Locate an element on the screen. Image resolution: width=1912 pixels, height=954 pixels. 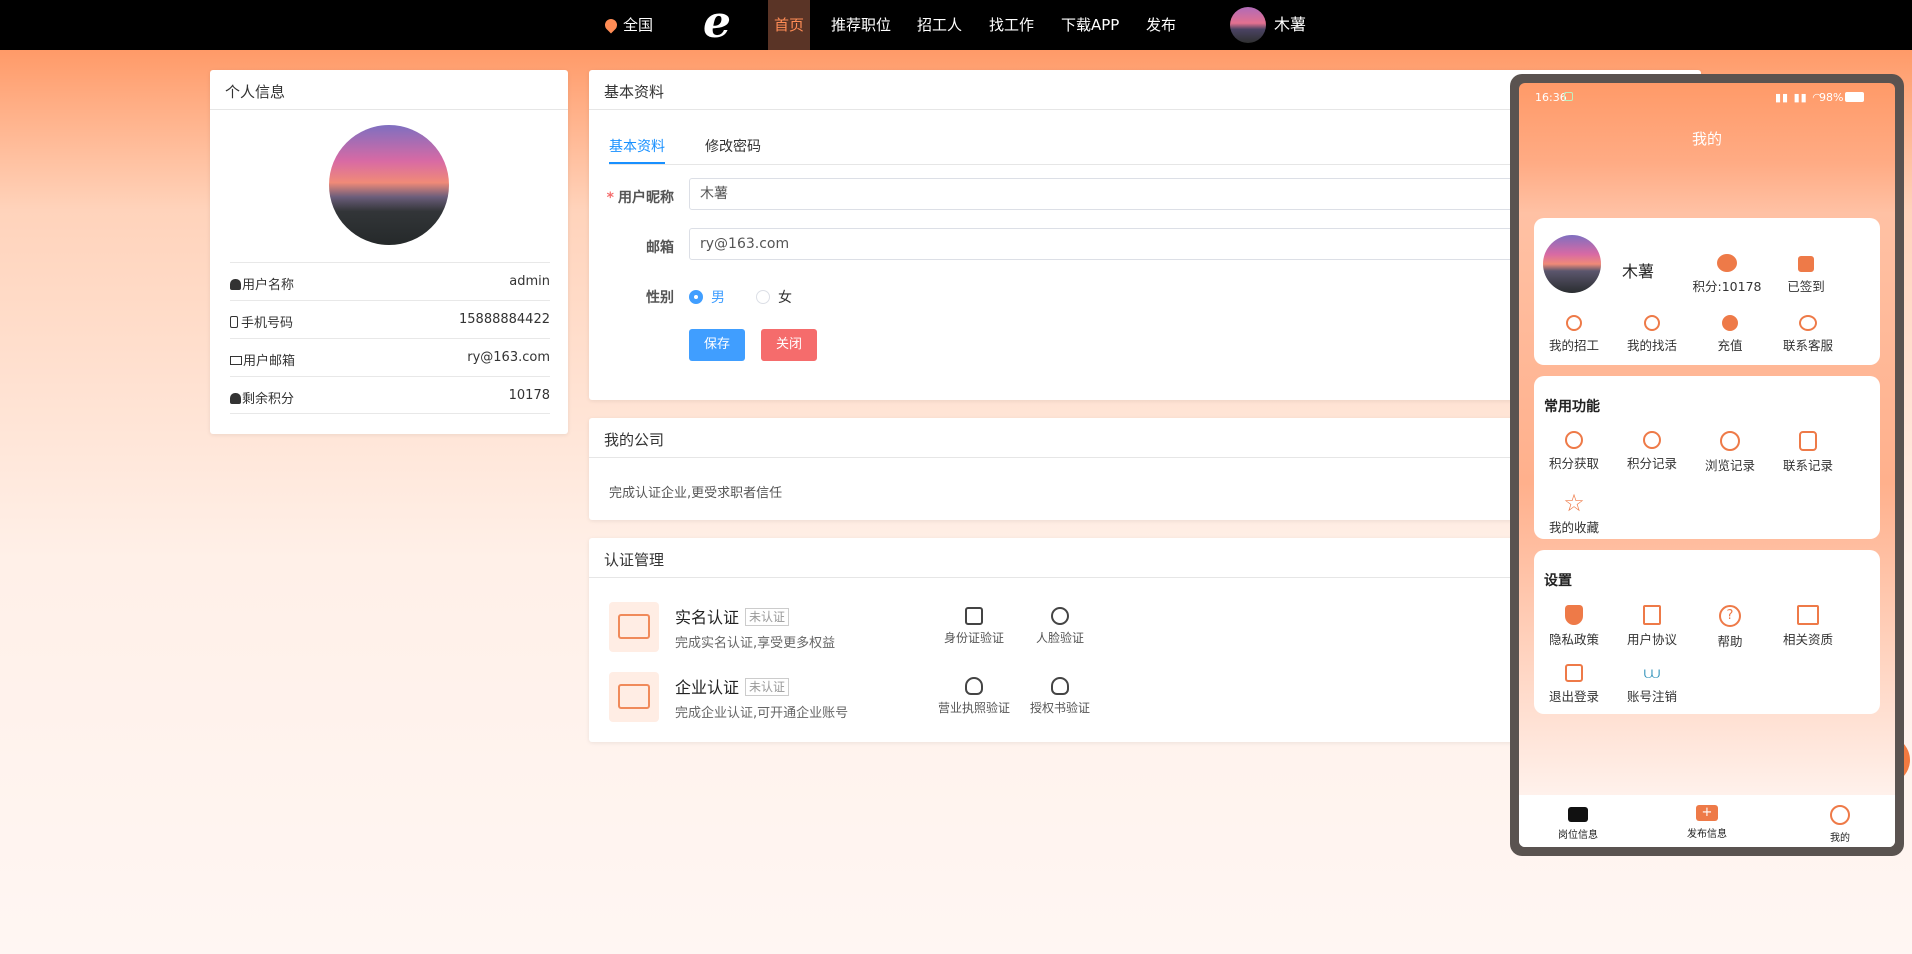
mobile-username: 木薯 is located at coordinates (1638, 271).